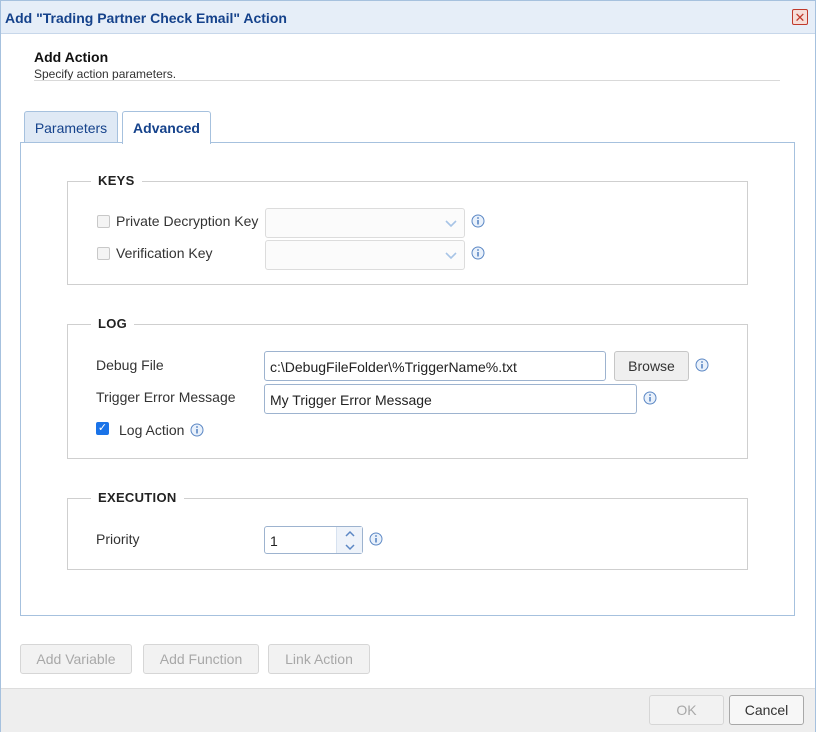  I want to click on log-legend: LOG, so click(113, 323).